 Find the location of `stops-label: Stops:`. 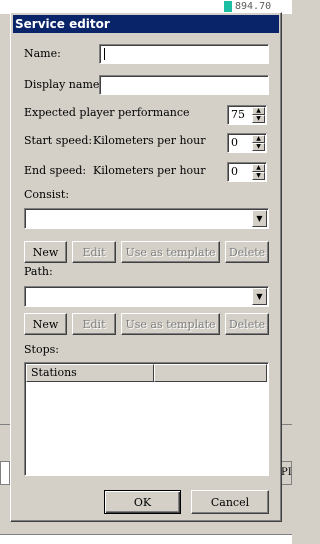

stops-label: Stops: is located at coordinates (41, 349).